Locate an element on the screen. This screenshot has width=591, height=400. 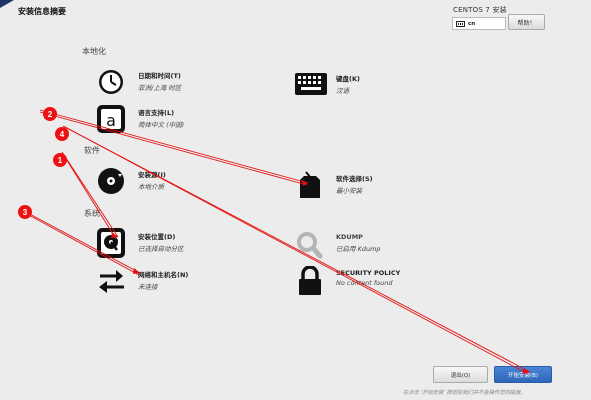
spoke-kdump-title: KDUMP is located at coordinates (349, 237).